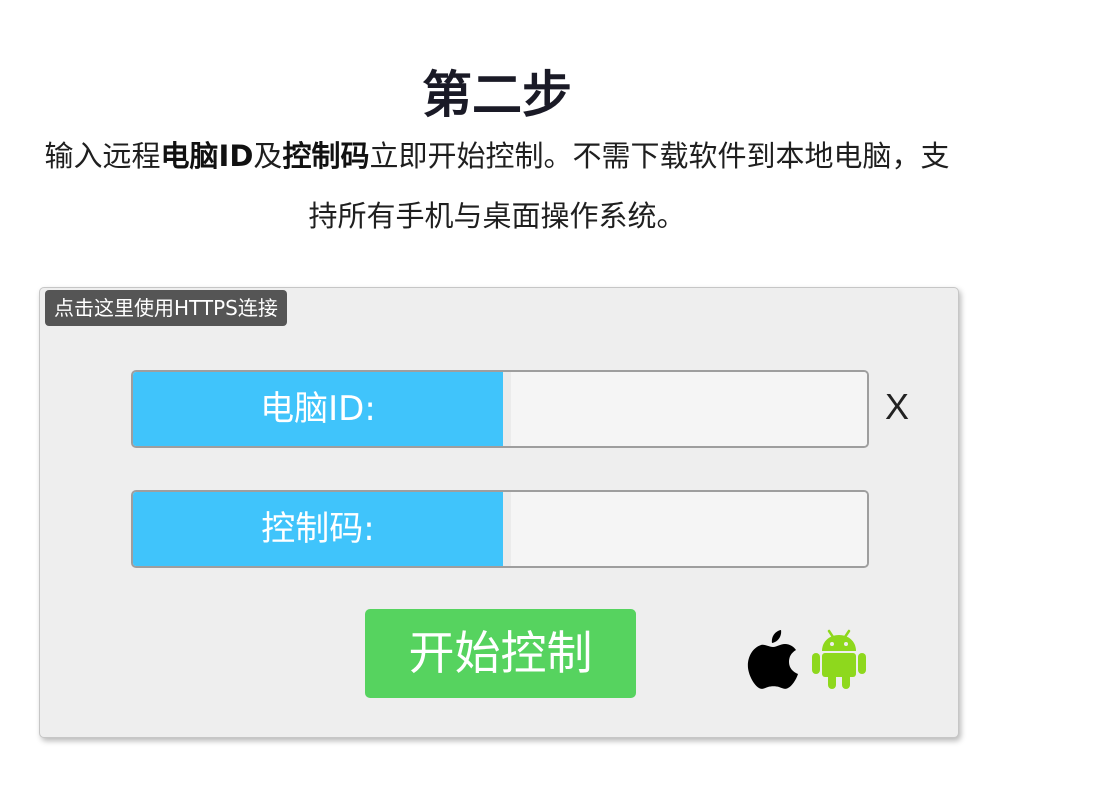 The height and width of the screenshot is (788, 1106). Describe the element at coordinates (807, 660) in the screenshot. I see `platform-icons` at that location.